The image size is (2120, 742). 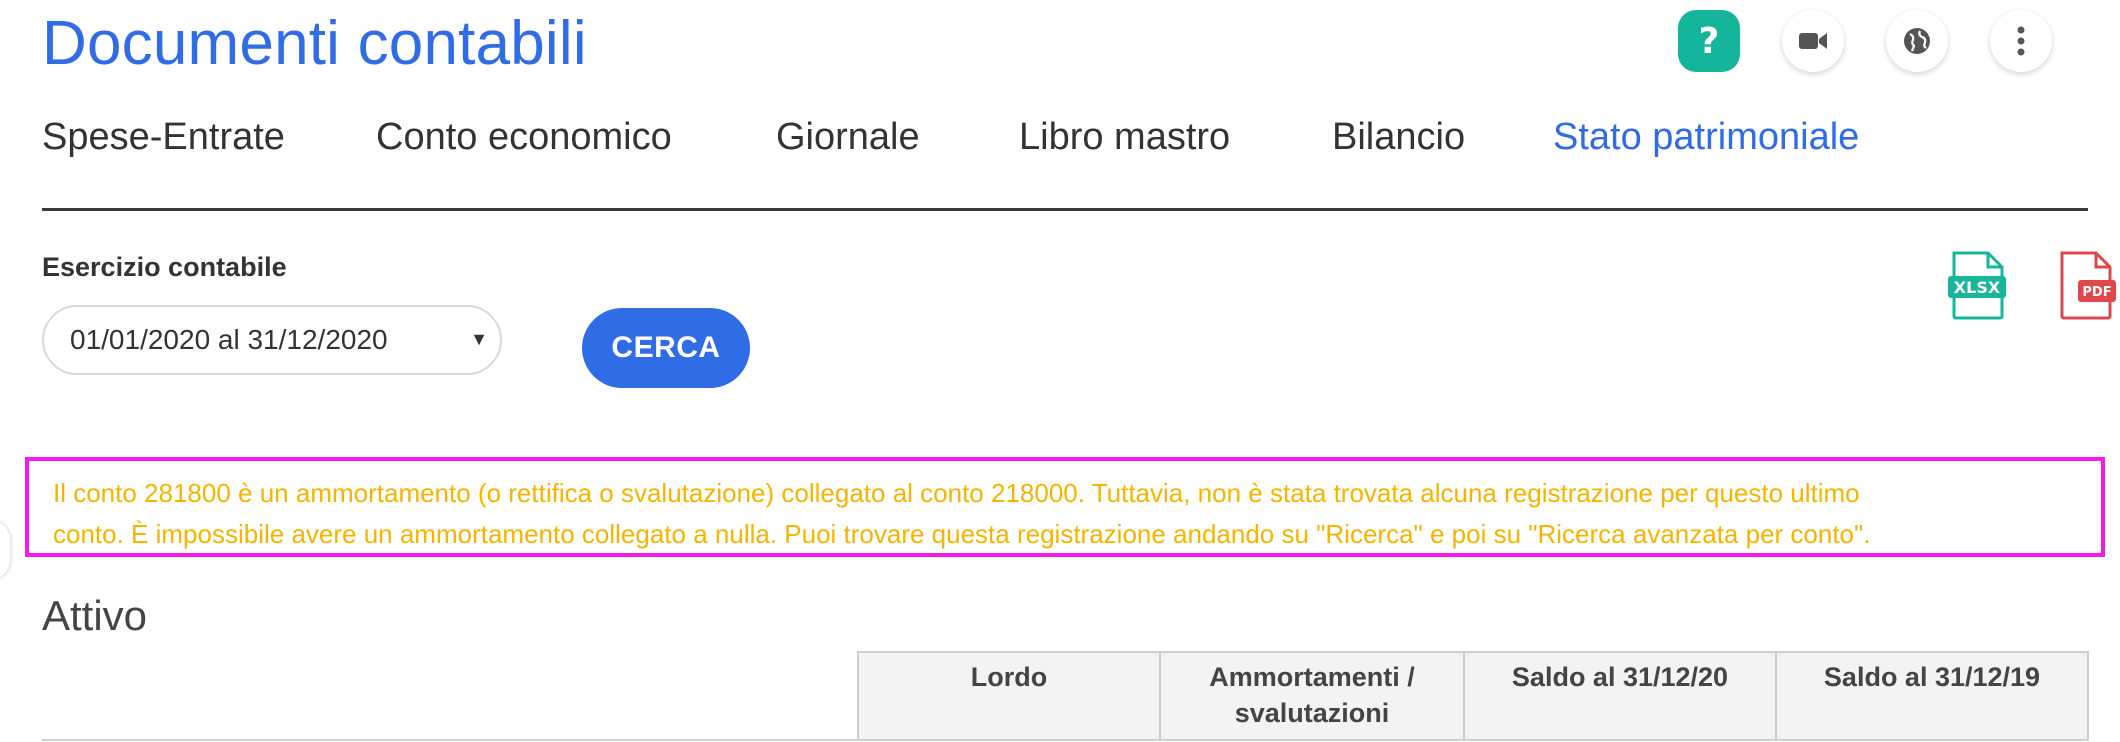 I want to click on chevron-down-icon: ▼, so click(x=479, y=339).